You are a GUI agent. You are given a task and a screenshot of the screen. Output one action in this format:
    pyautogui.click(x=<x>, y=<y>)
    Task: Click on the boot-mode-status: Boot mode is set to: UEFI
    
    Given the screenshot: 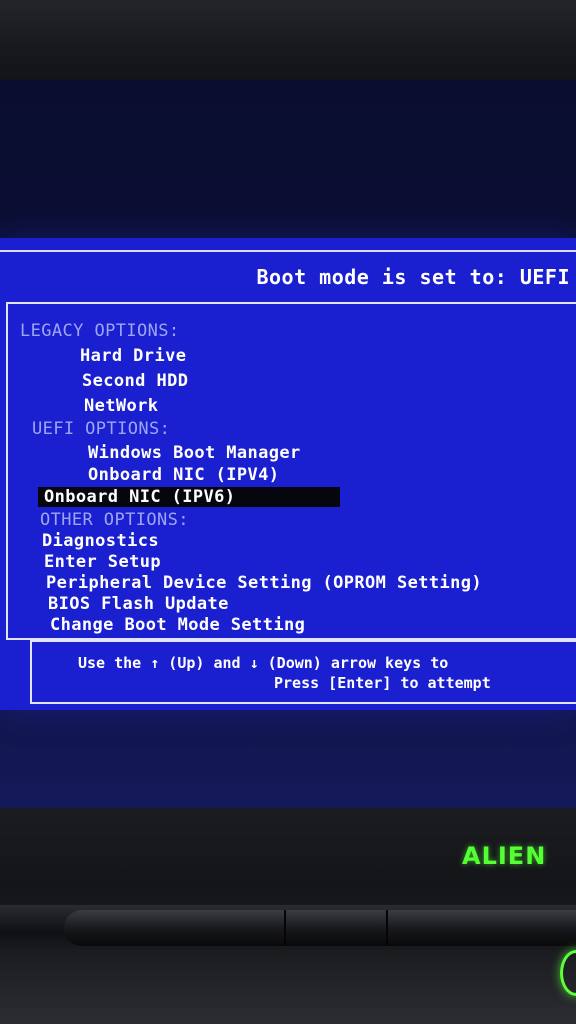 What is the action you would take?
    pyautogui.click(x=413, y=277)
    